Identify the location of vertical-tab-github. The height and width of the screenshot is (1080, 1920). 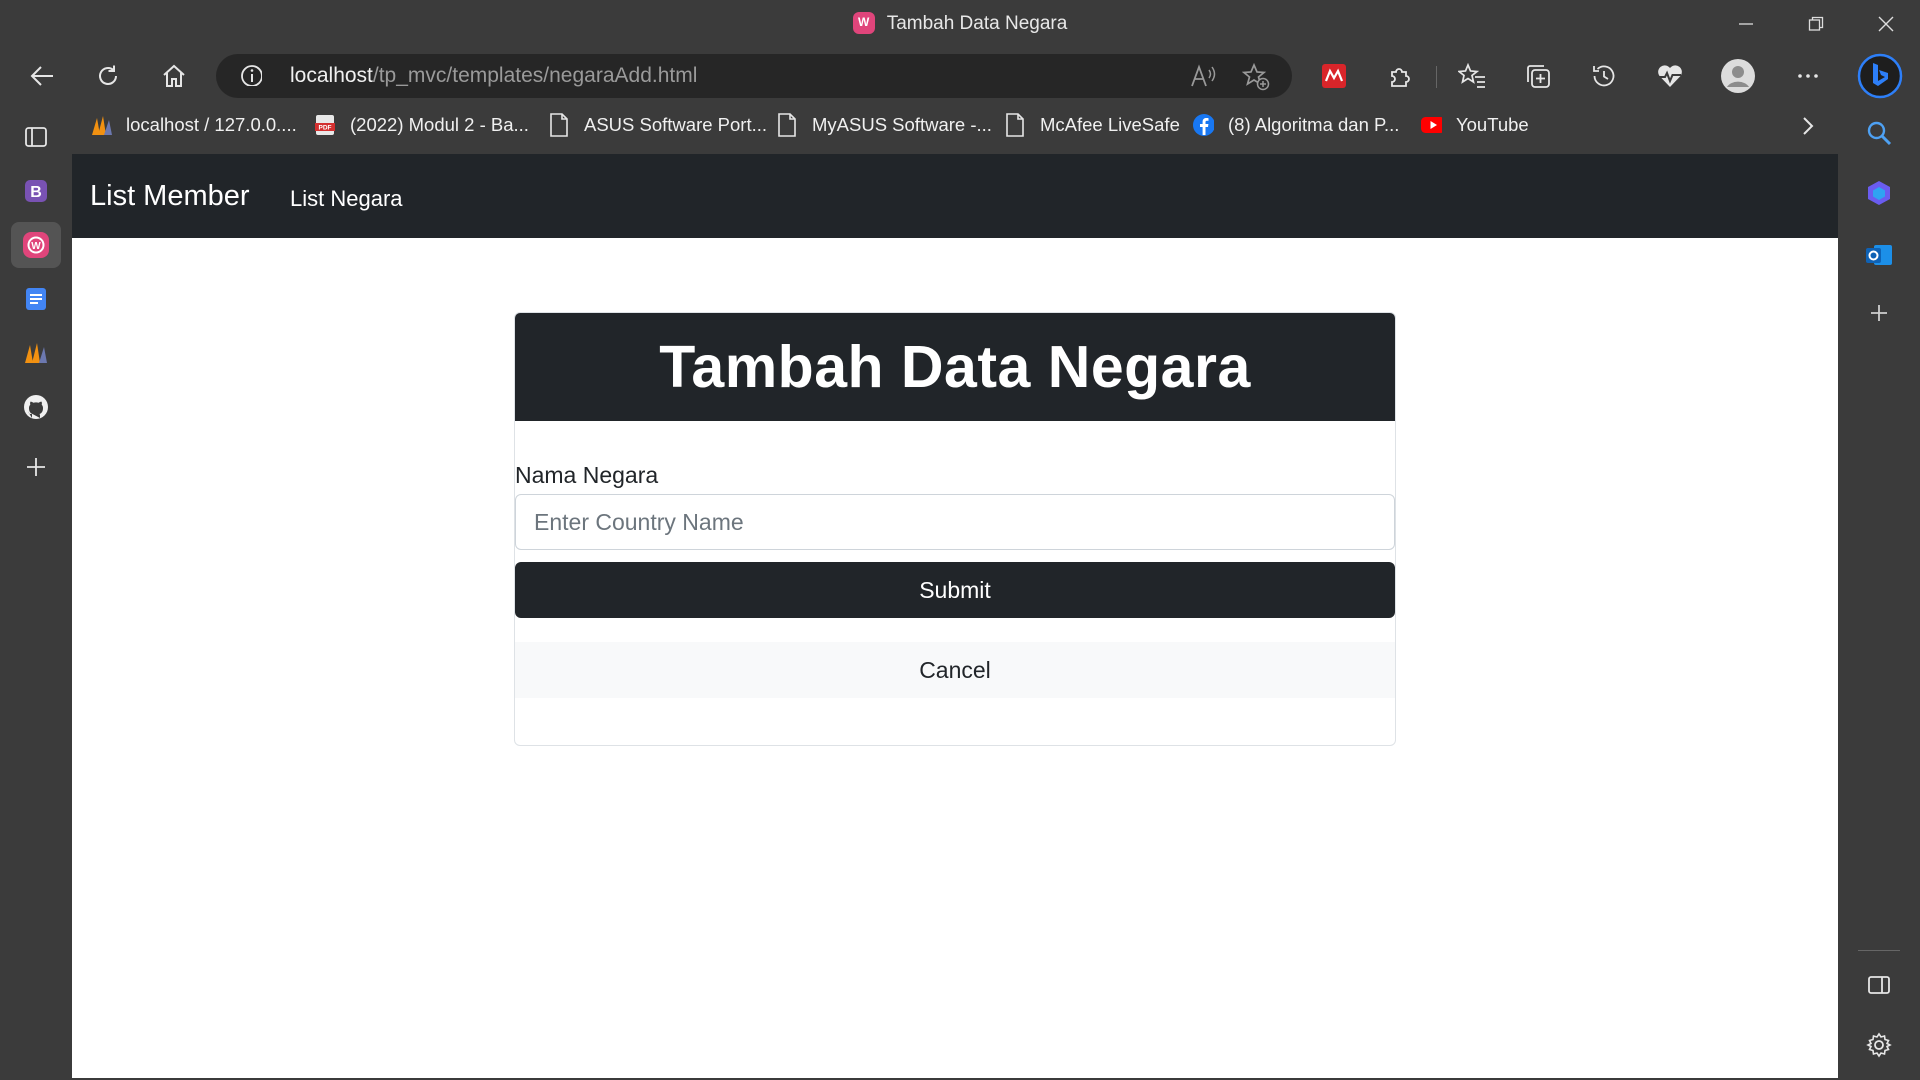
(36, 407).